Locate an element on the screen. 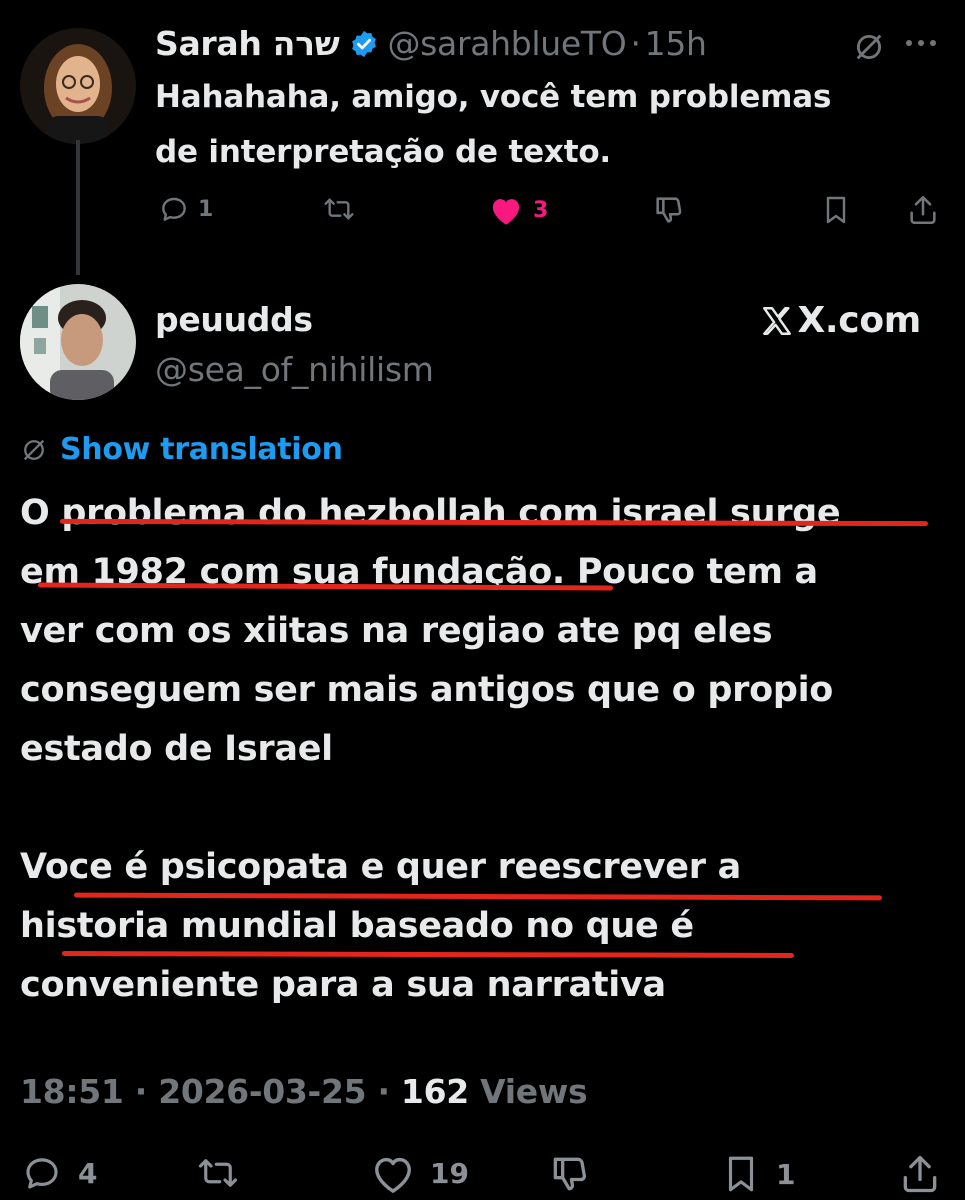 The image size is (965, 1200). reply-count: 1 is located at coordinates (206, 209).